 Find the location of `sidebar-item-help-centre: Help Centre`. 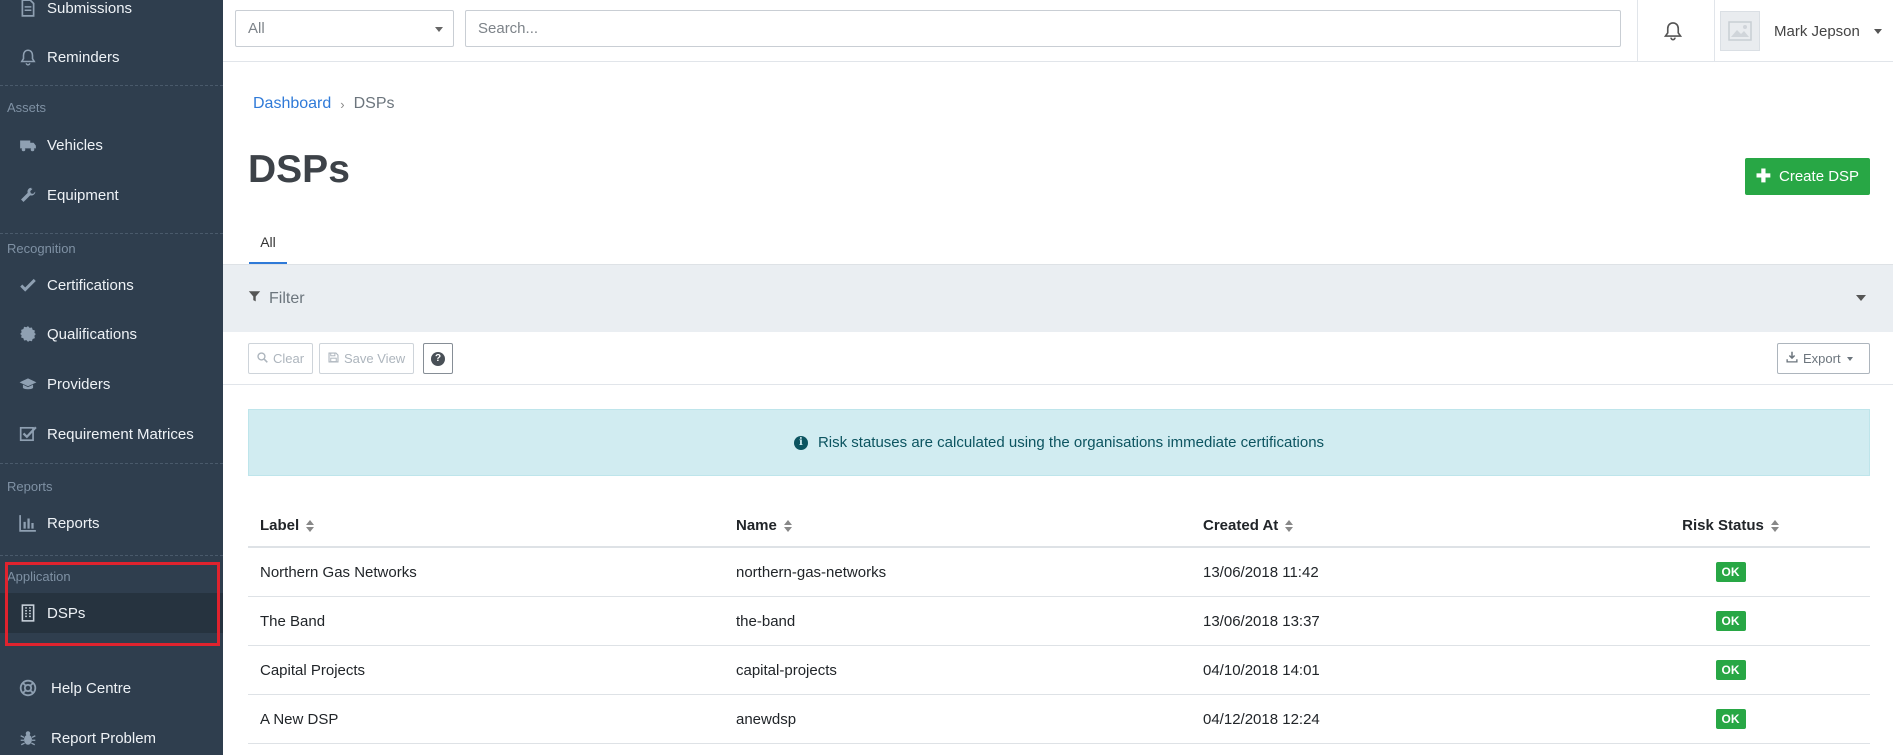

sidebar-item-help-centre: Help Centre is located at coordinates (111, 688).